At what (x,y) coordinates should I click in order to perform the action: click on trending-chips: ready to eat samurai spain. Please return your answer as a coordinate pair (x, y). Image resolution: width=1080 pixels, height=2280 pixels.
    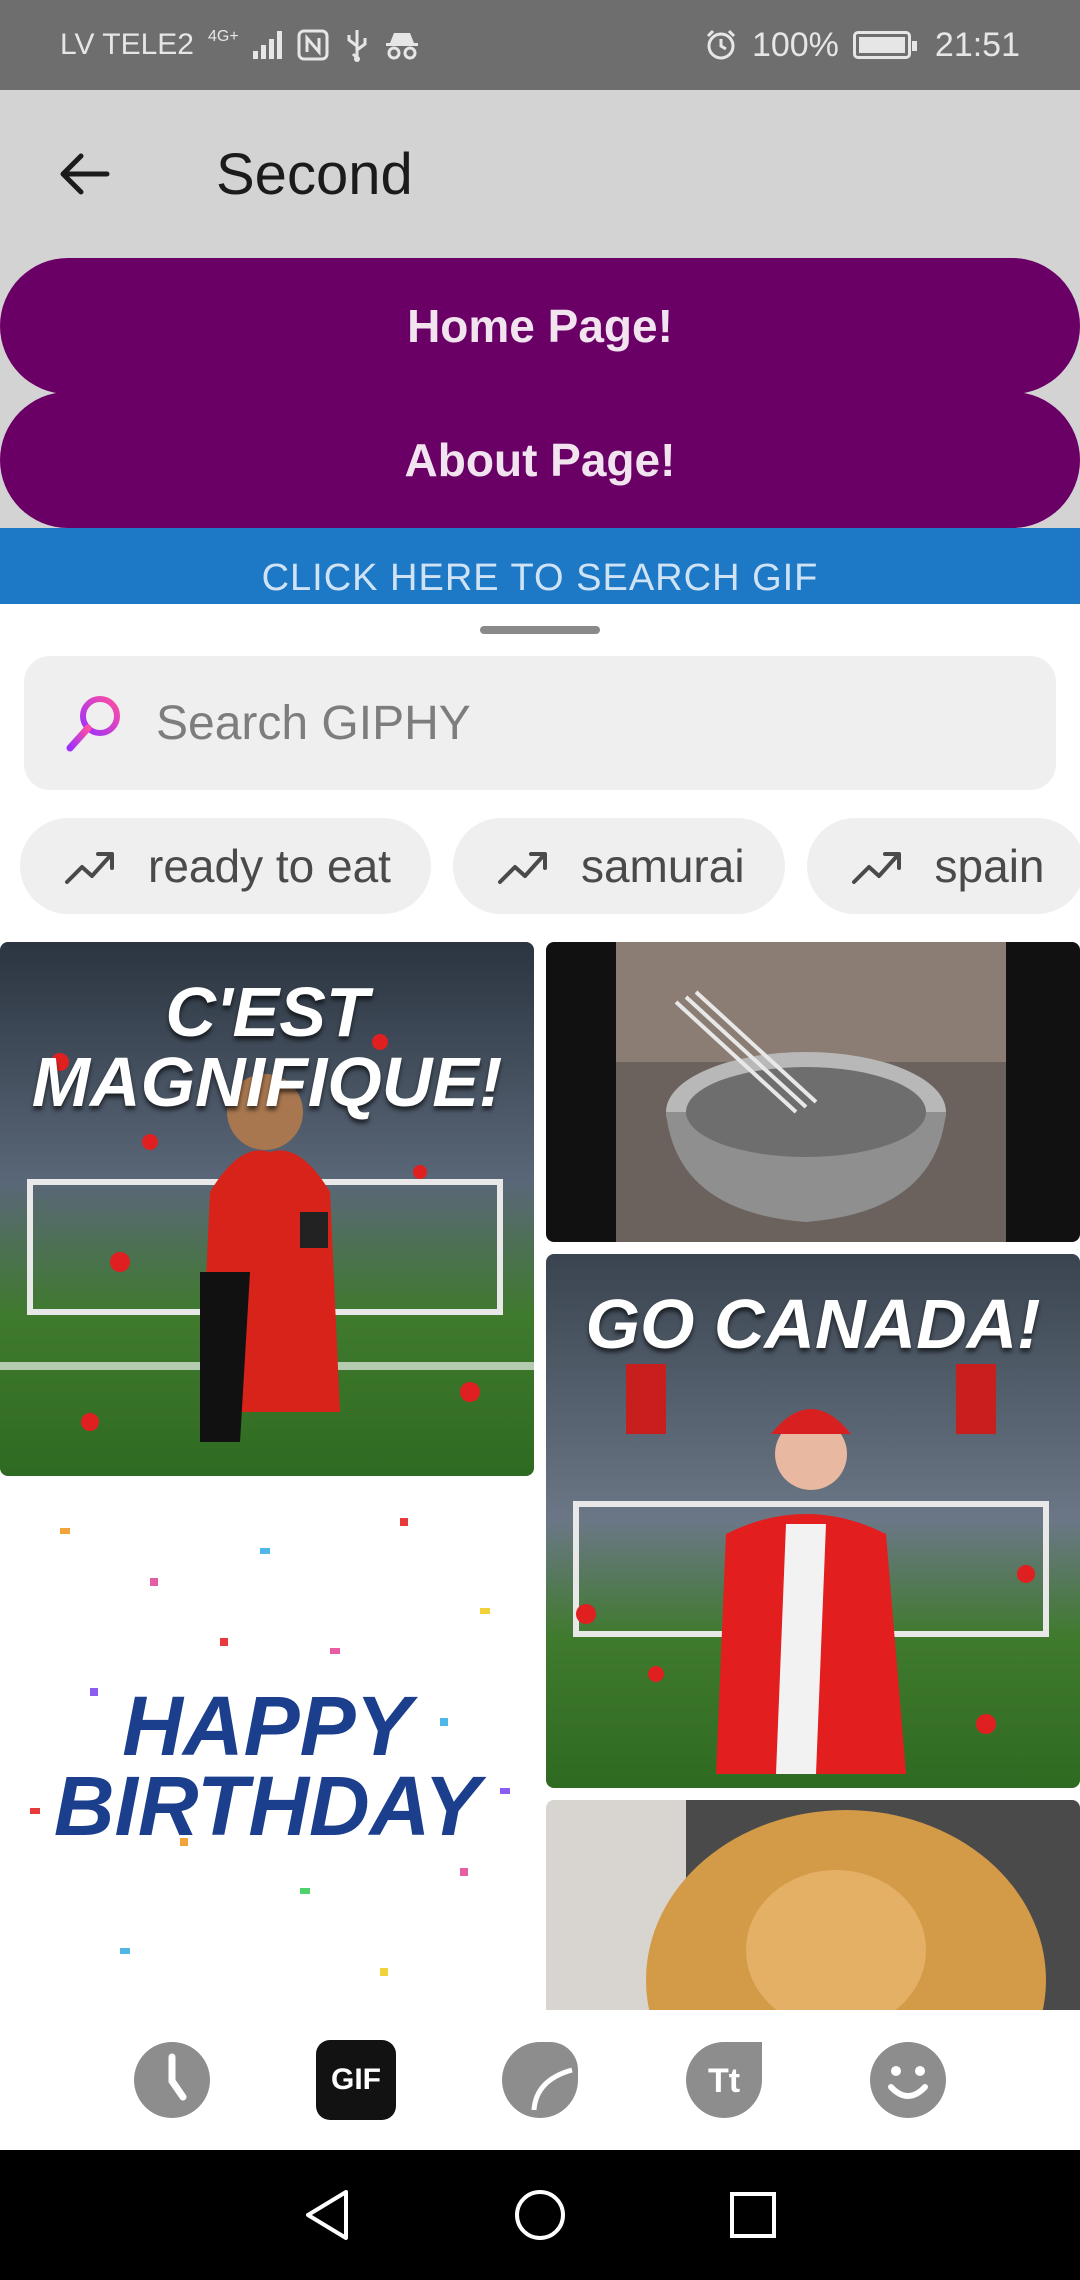
    Looking at the image, I should click on (550, 866).